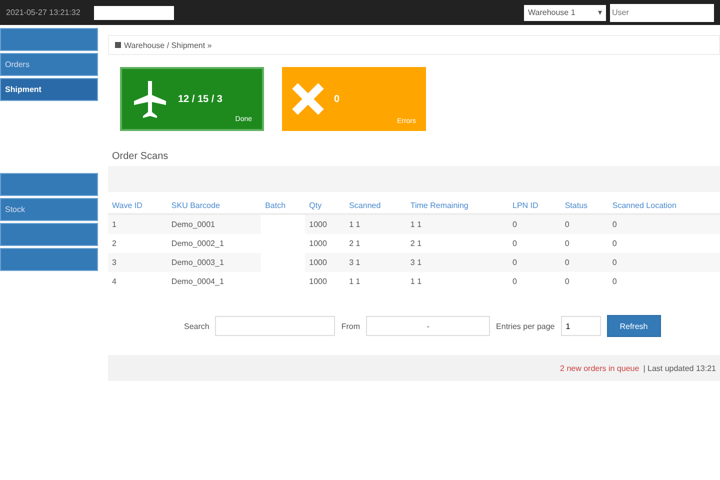 The width and height of the screenshot is (720, 480). I want to click on status-text: 2 new orders in queue, so click(600, 368).